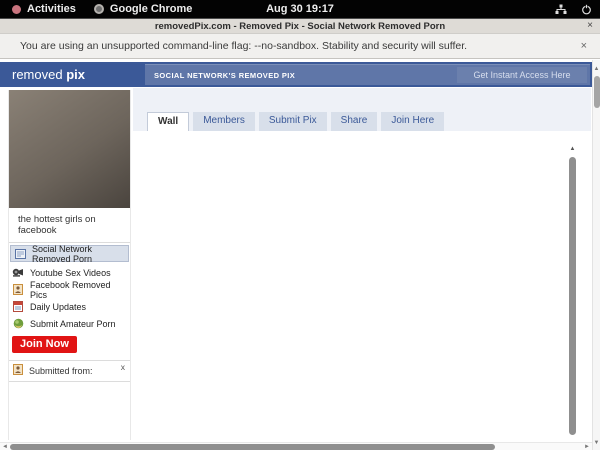 This screenshot has height=450, width=600. I want to click on submitted-from-box: Submitted from: x, so click(69, 371).